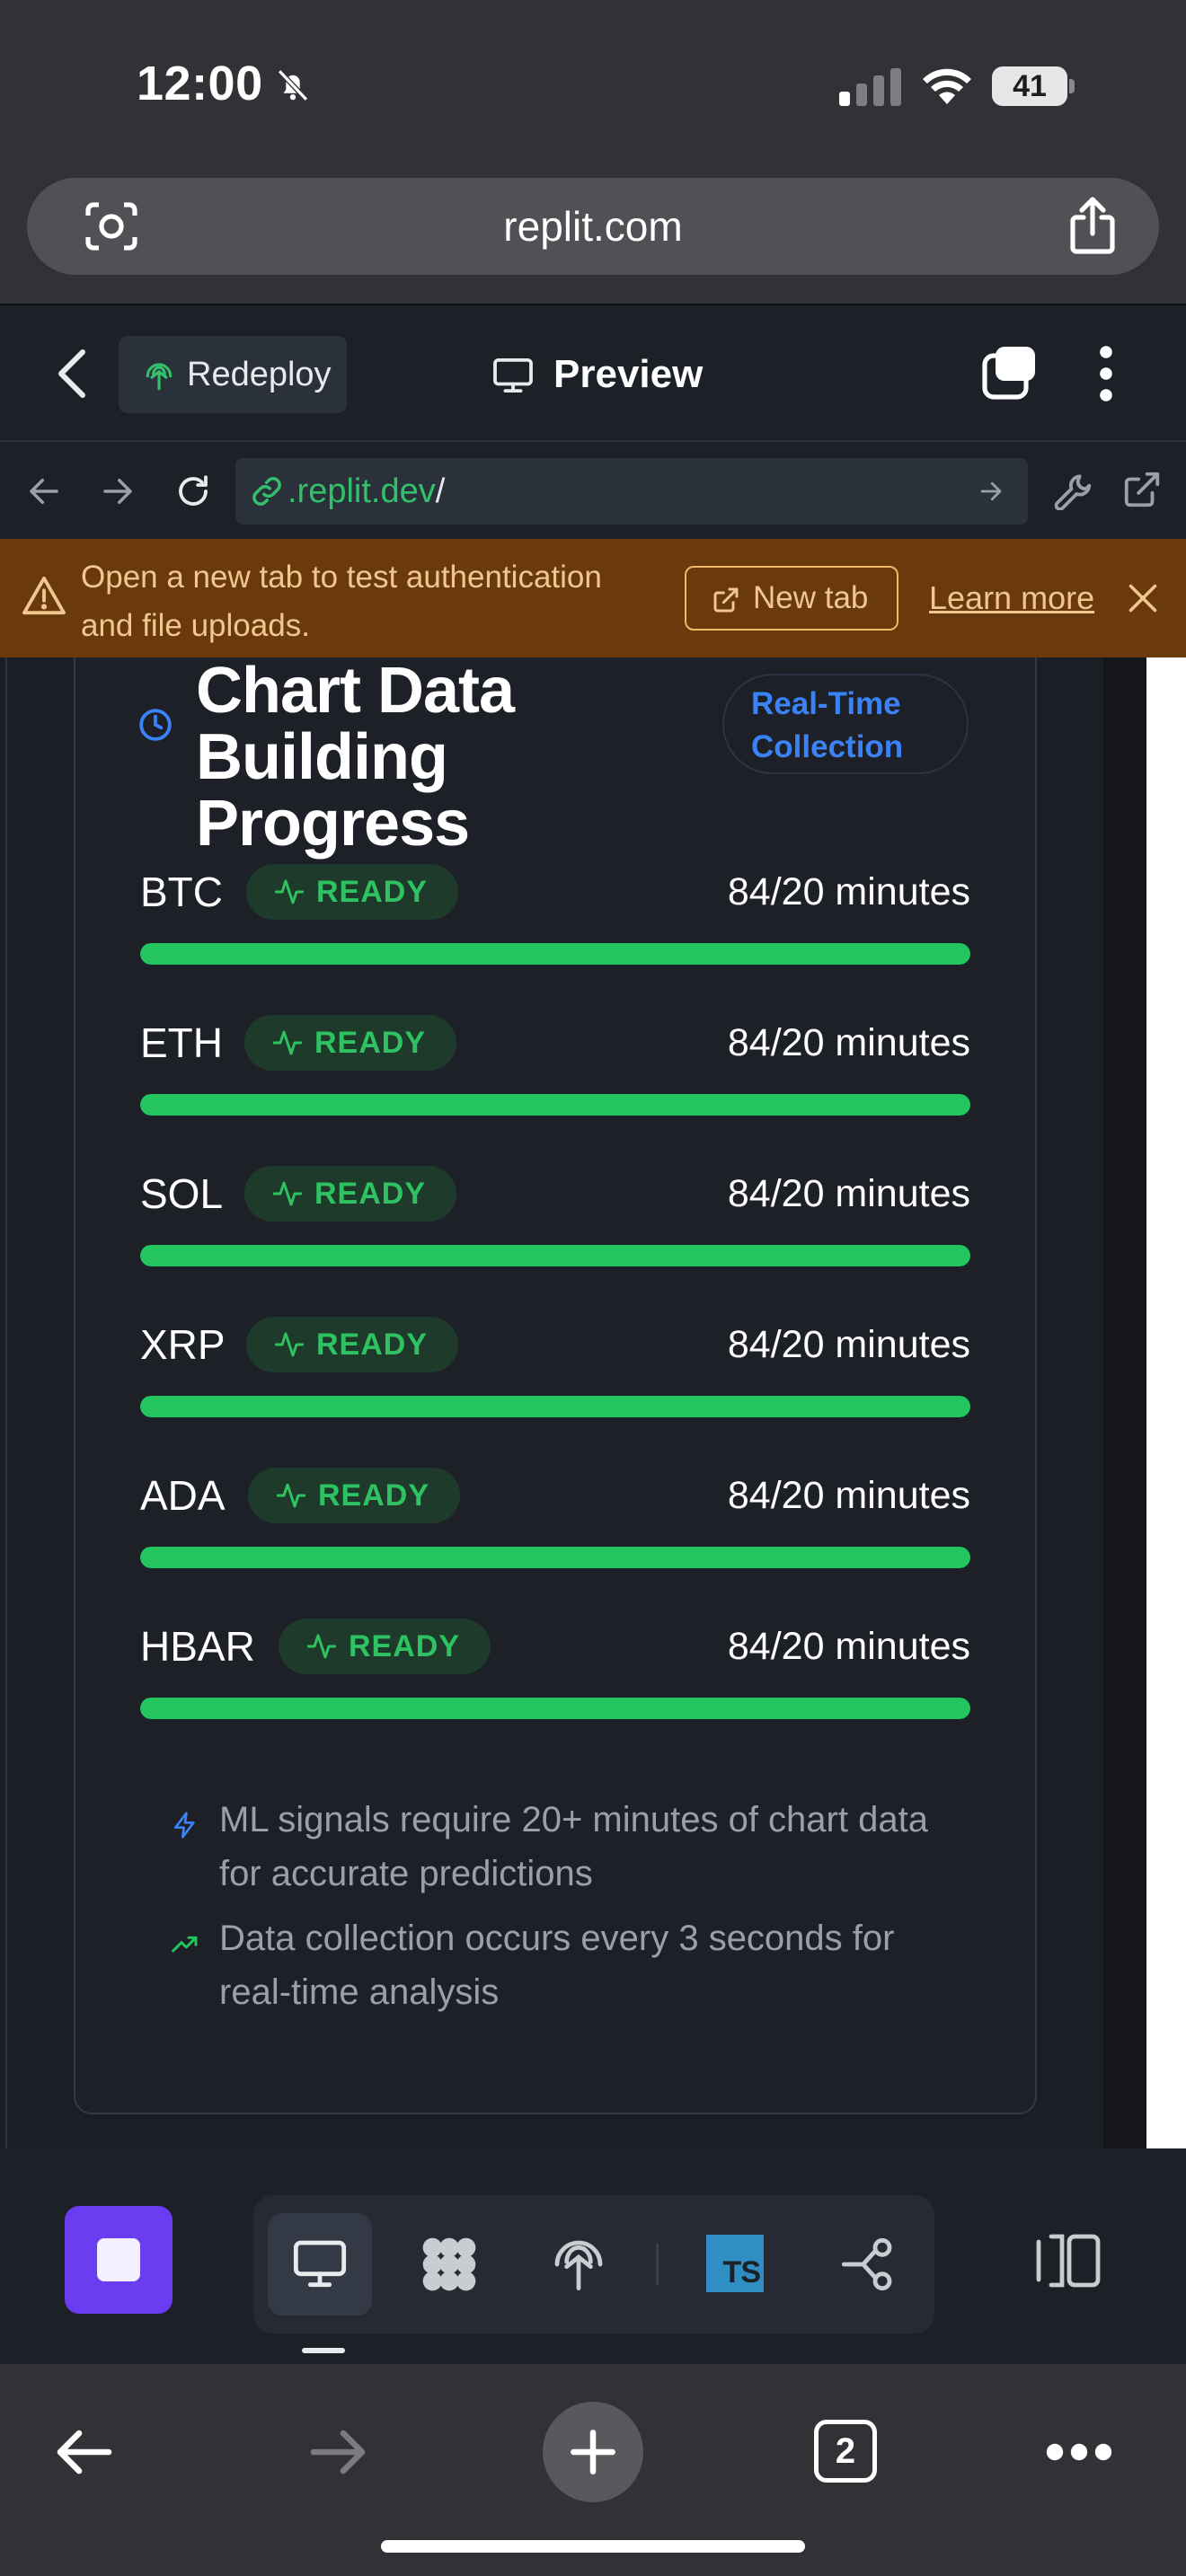  What do you see at coordinates (631, 491) in the screenshot?
I see `webview-url-field: .replit.dev/` at bounding box center [631, 491].